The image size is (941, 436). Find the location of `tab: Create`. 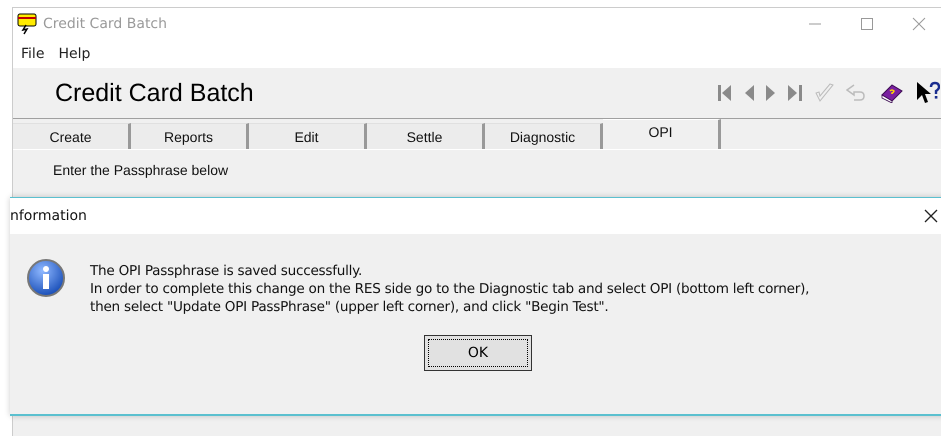

tab: Create is located at coordinates (72, 136).